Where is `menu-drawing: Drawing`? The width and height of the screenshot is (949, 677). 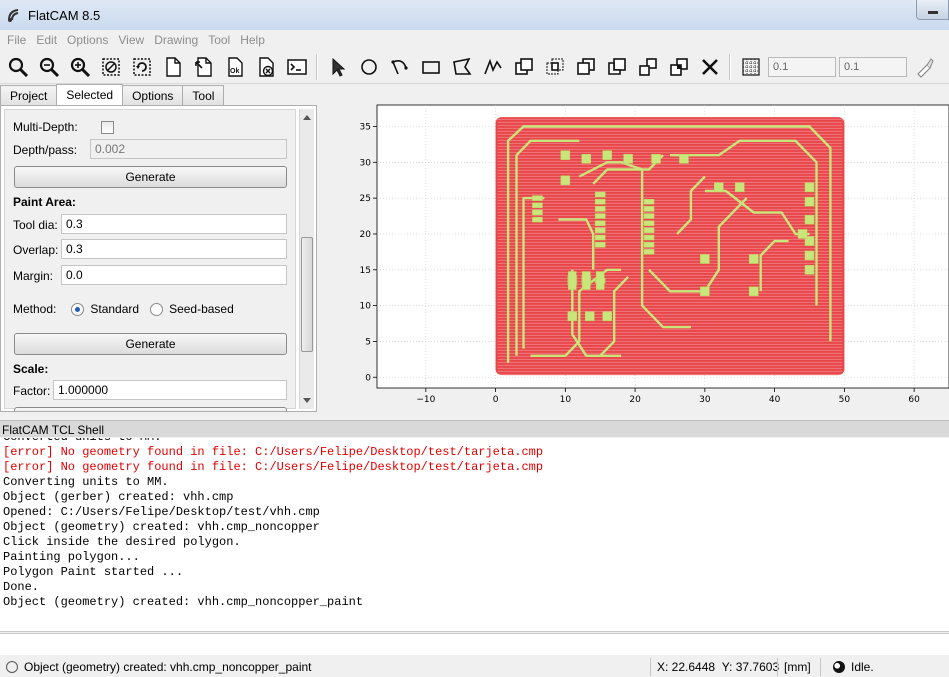 menu-drawing: Drawing is located at coordinates (176, 40).